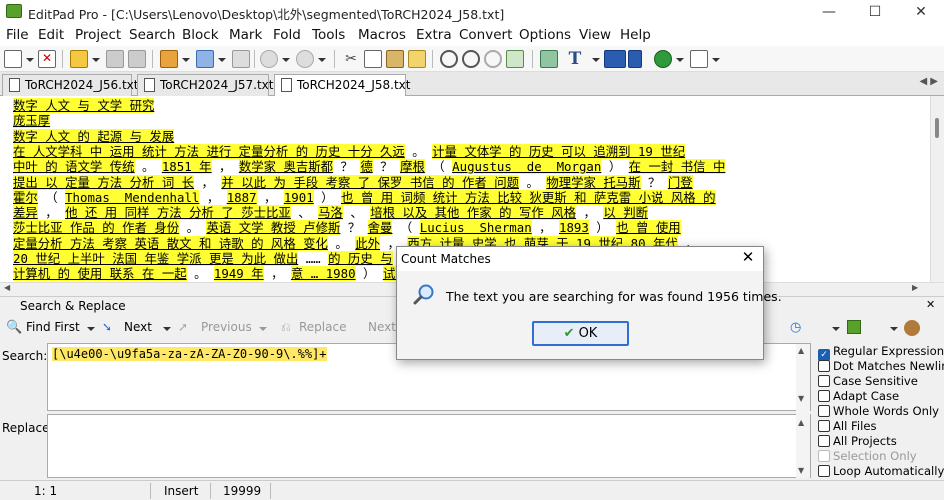 The width and height of the screenshot is (944, 500). What do you see at coordinates (152, 35) in the screenshot?
I see `menu-search: Search` at bounding box center [152, 35].